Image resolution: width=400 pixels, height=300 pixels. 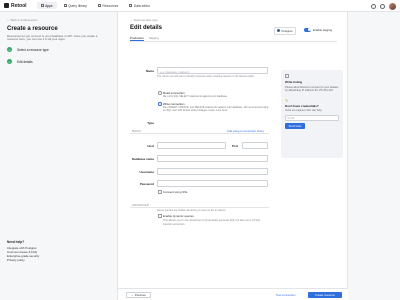 I want to click on create-resource-button: Create resource, so click(x=325, y=294).